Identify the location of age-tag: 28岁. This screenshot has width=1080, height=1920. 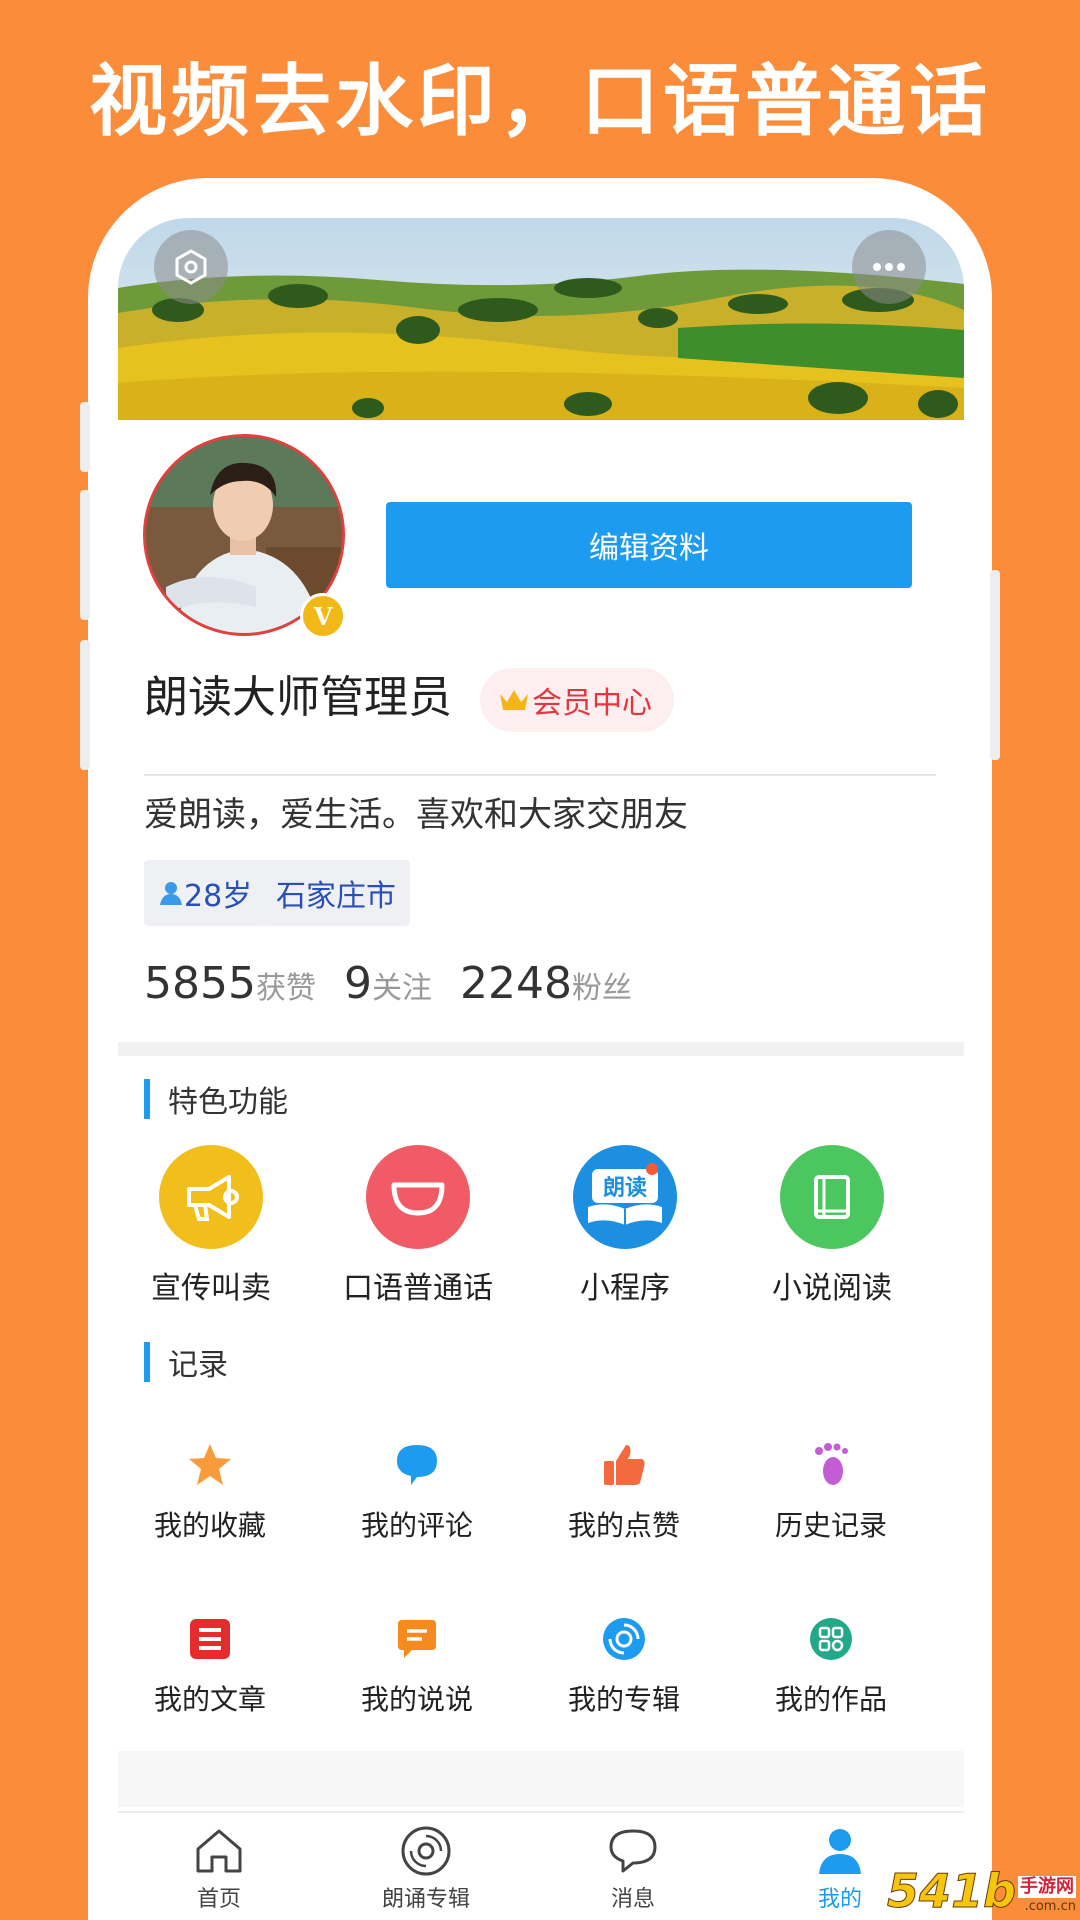
(205, 893).